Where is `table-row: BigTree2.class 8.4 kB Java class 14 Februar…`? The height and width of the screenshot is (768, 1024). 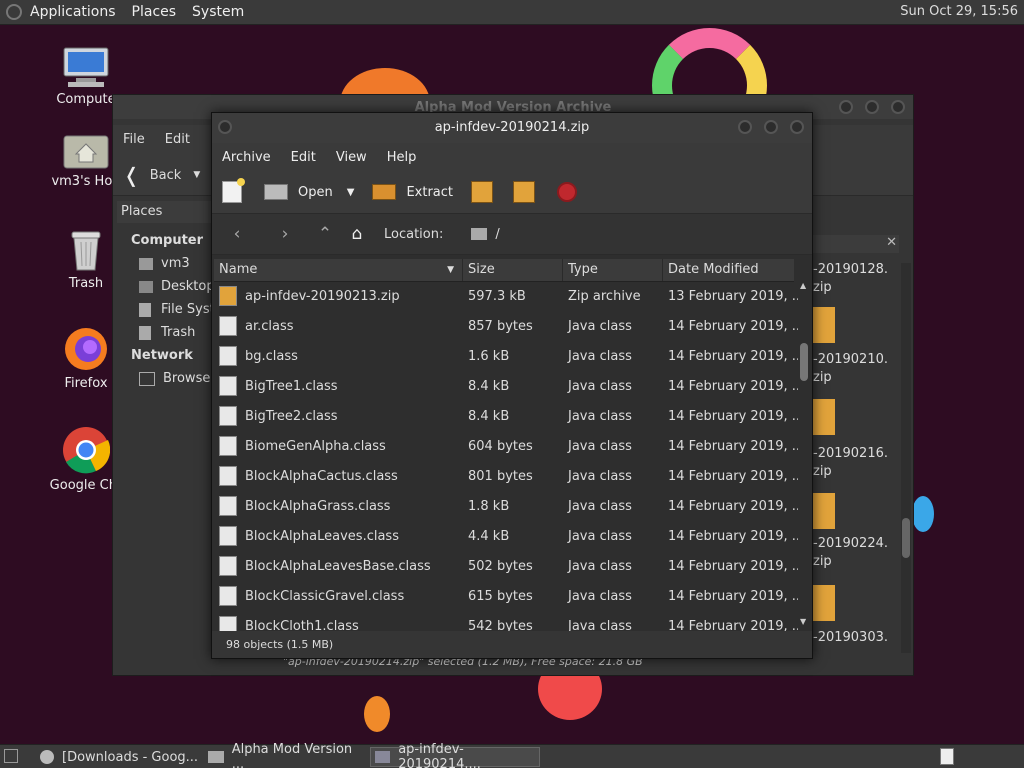
table-row: BigTree2.class 8.4 kB Java class 14 Februar… is located at coordinates (506, 416).